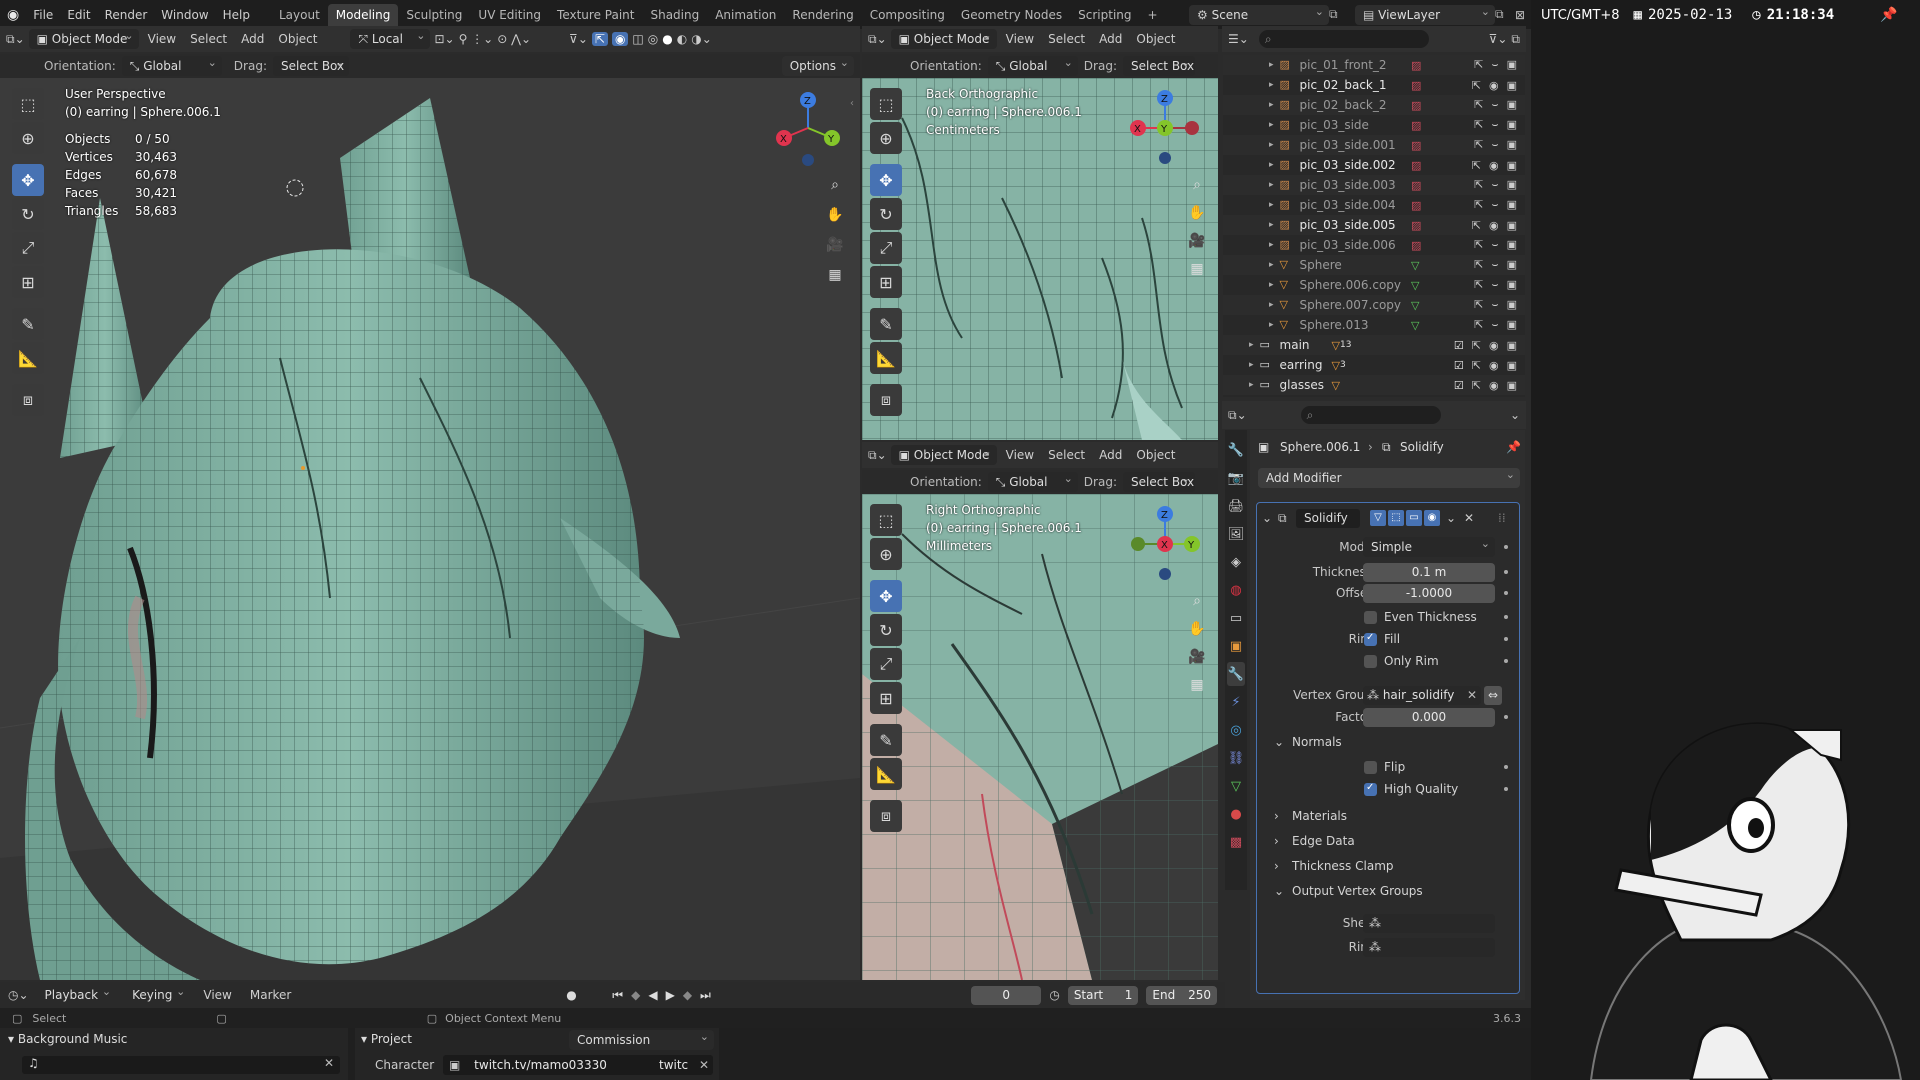  What do you see at coordinates (78, 15) in the screenshot?
I see `menu-edit: Edit` at bounding box center [78, 15].